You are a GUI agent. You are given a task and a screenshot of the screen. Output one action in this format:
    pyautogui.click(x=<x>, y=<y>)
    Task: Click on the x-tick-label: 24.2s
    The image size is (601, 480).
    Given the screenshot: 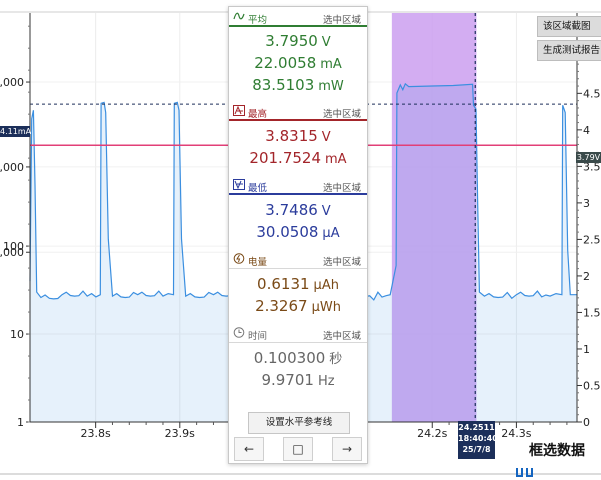 What is the action you would take?
    pyautogui.click(x=432, y=433)
    